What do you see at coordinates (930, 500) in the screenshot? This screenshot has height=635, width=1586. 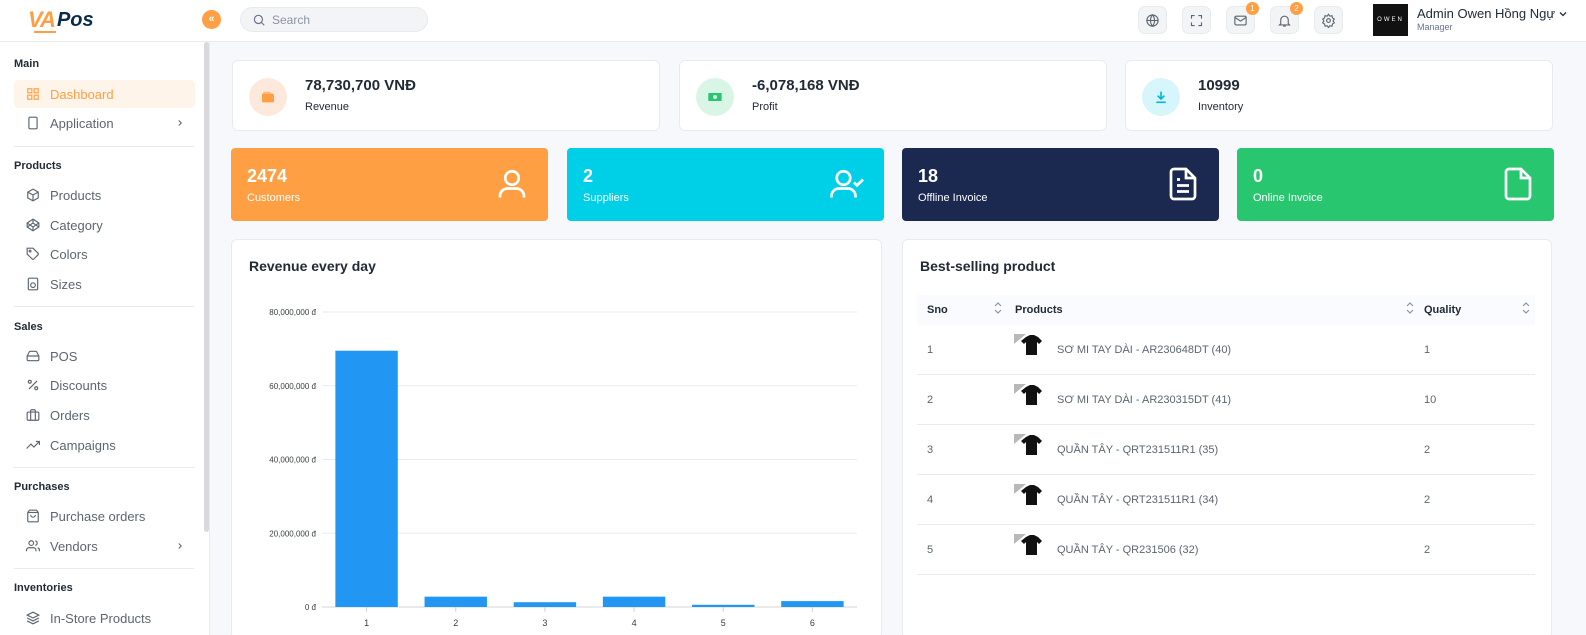 I see `row-sno: 4` at bounding box center [930, 500].